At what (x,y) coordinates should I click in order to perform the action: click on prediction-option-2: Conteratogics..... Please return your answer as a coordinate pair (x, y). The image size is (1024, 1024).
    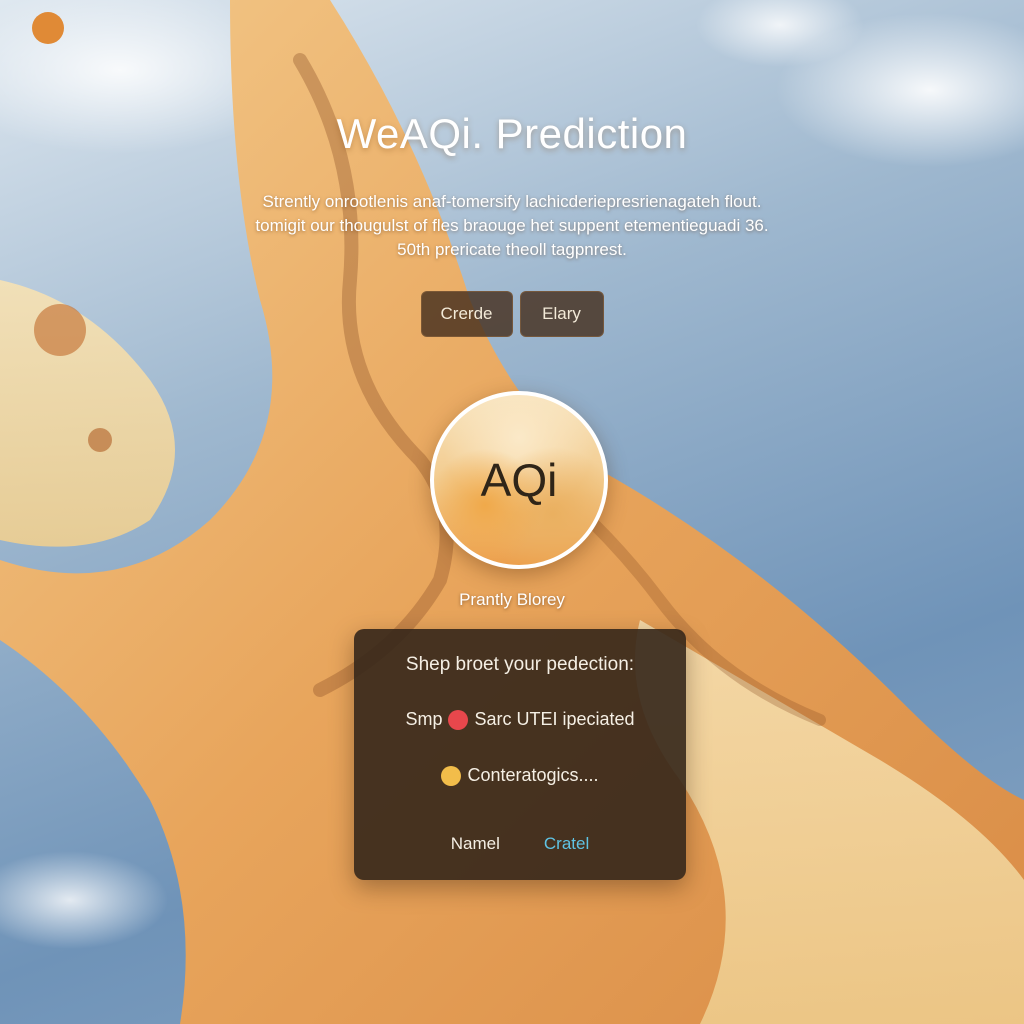
    Looking at the image, I should click on (520, 775).